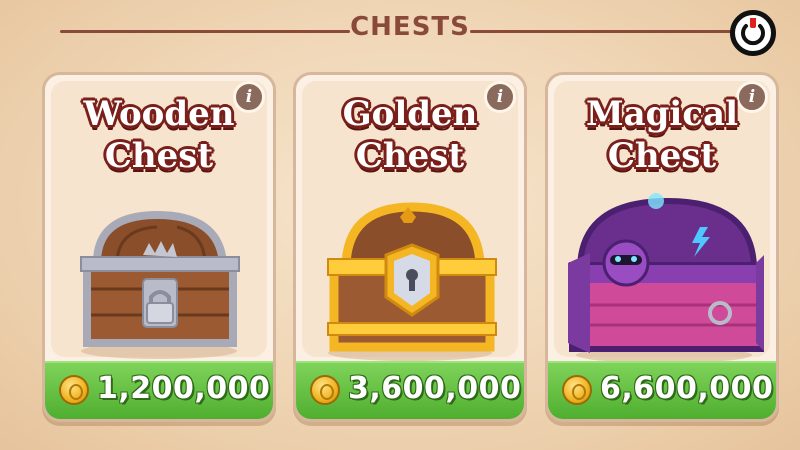 Image resolution: width=800 pixels, height=450 pixels. I want to click on chest-title-line1: Wooden, so click(159, 114).